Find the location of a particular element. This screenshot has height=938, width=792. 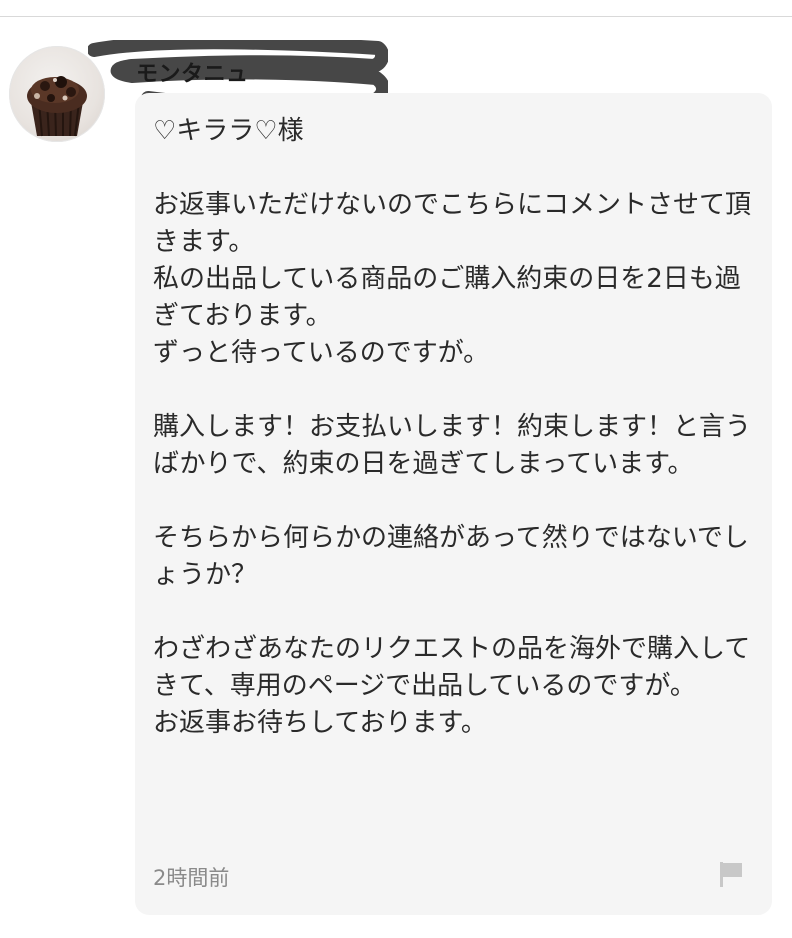

comment-timestamp: 2時間前 is located at coordinates (191, 878).